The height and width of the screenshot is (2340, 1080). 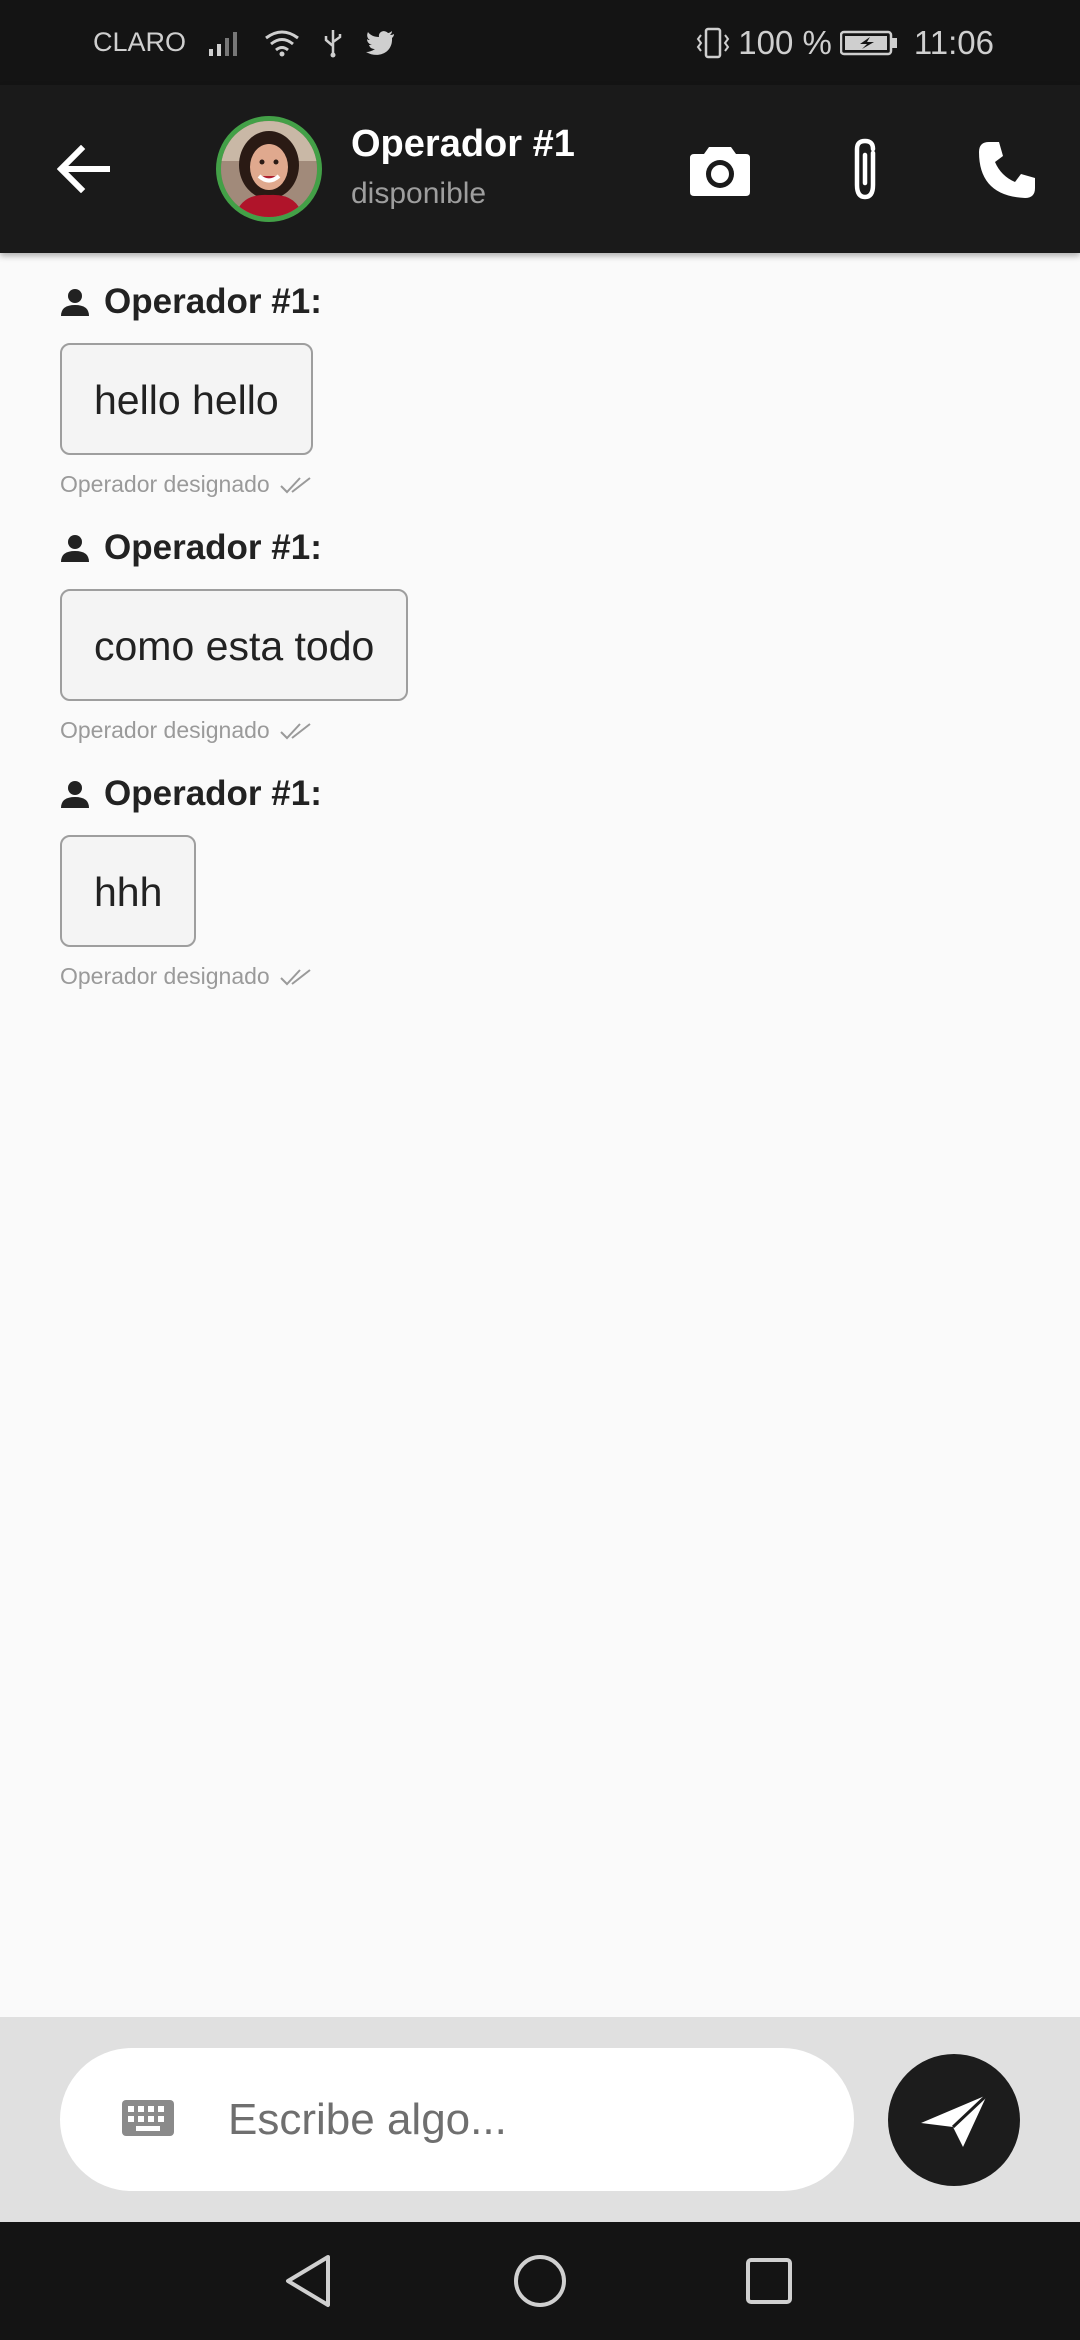 I want to click on send-button, so click(x=954, y=2120).